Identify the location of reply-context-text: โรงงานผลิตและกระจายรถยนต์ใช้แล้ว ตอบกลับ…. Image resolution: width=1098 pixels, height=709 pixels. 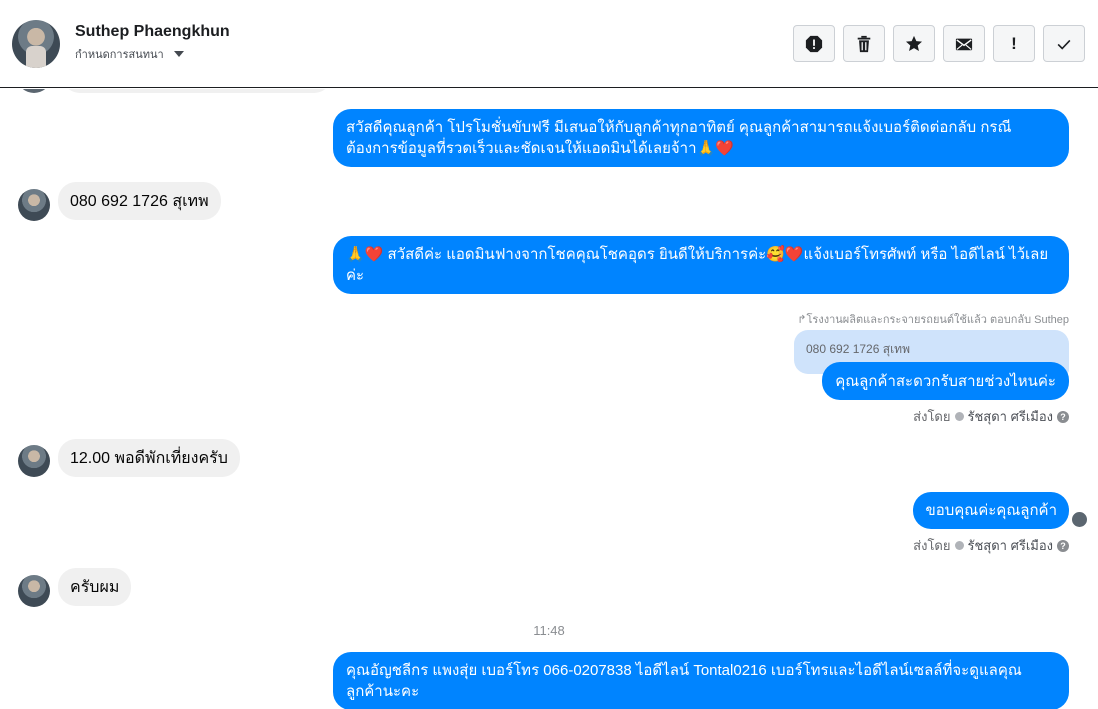
(937, 320).